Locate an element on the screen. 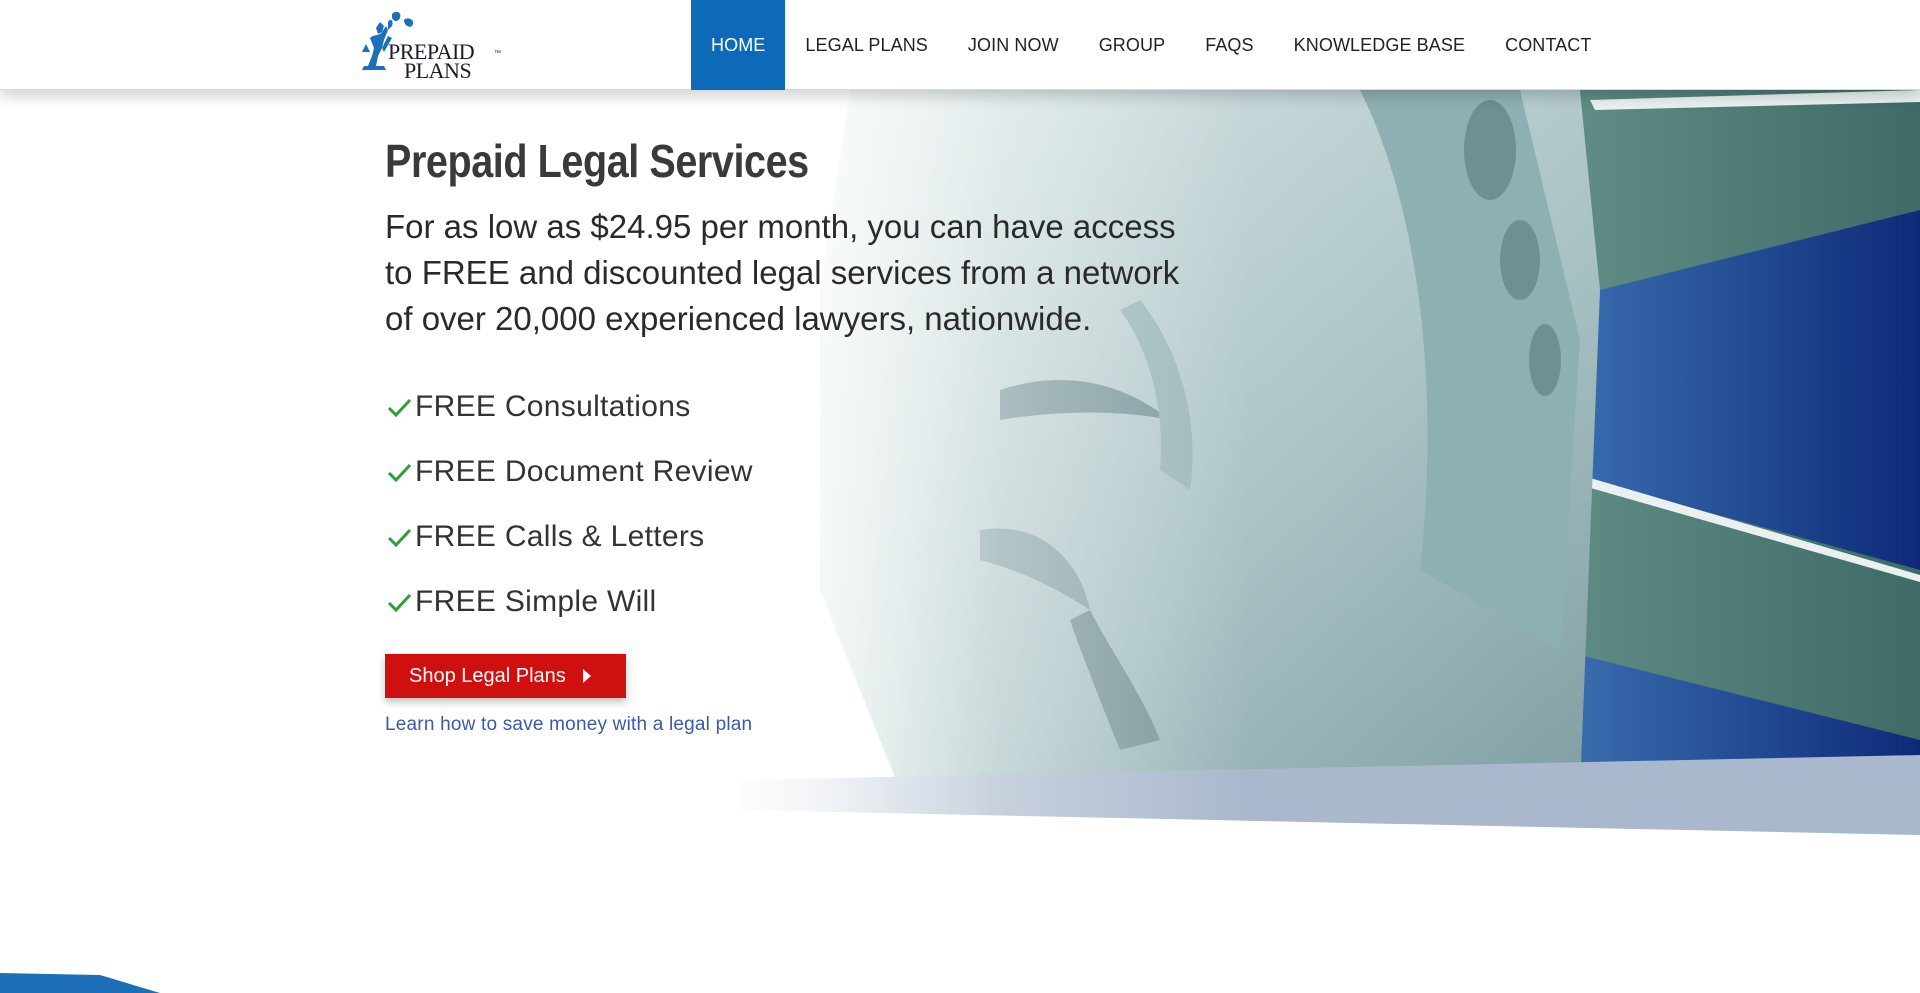 This screenshot has width=1920, height=993. list-item: FREE Consultations is located at coordinates (569, 406).